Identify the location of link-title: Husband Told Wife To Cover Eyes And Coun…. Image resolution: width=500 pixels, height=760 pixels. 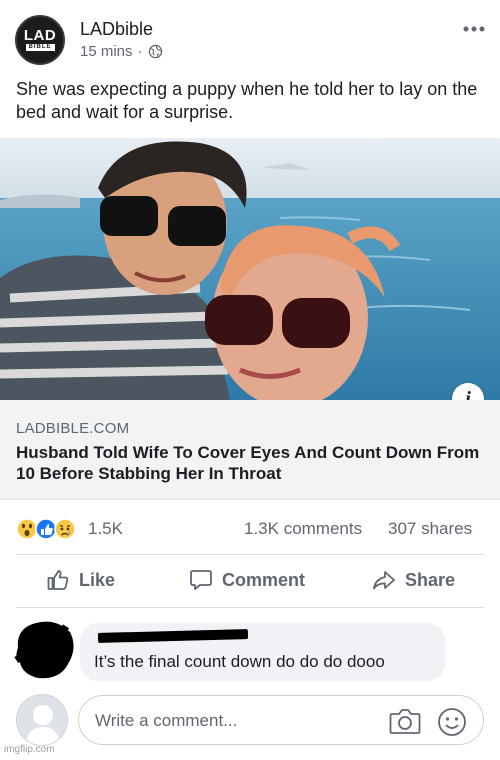
(248, 463).